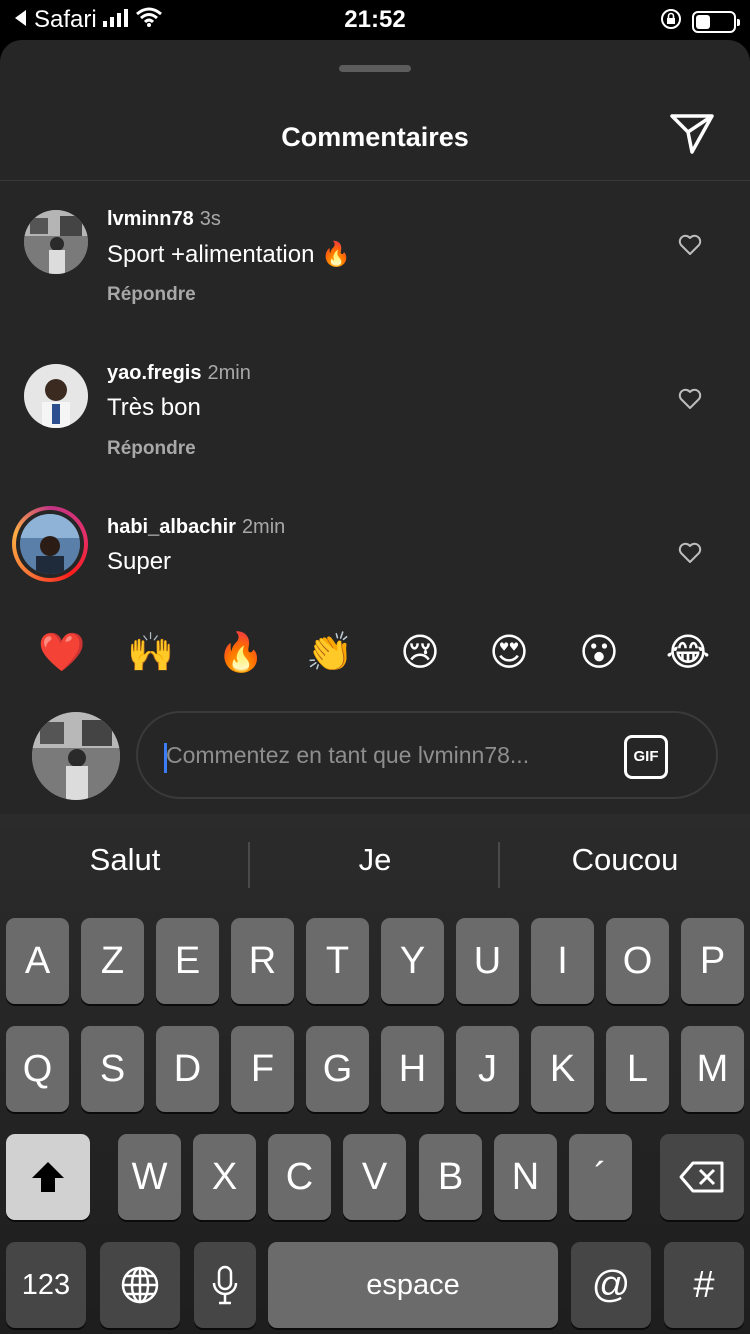 The width and height of the screenshot is (750, 1334). I want to click on globe-key, so click(140, 1285).